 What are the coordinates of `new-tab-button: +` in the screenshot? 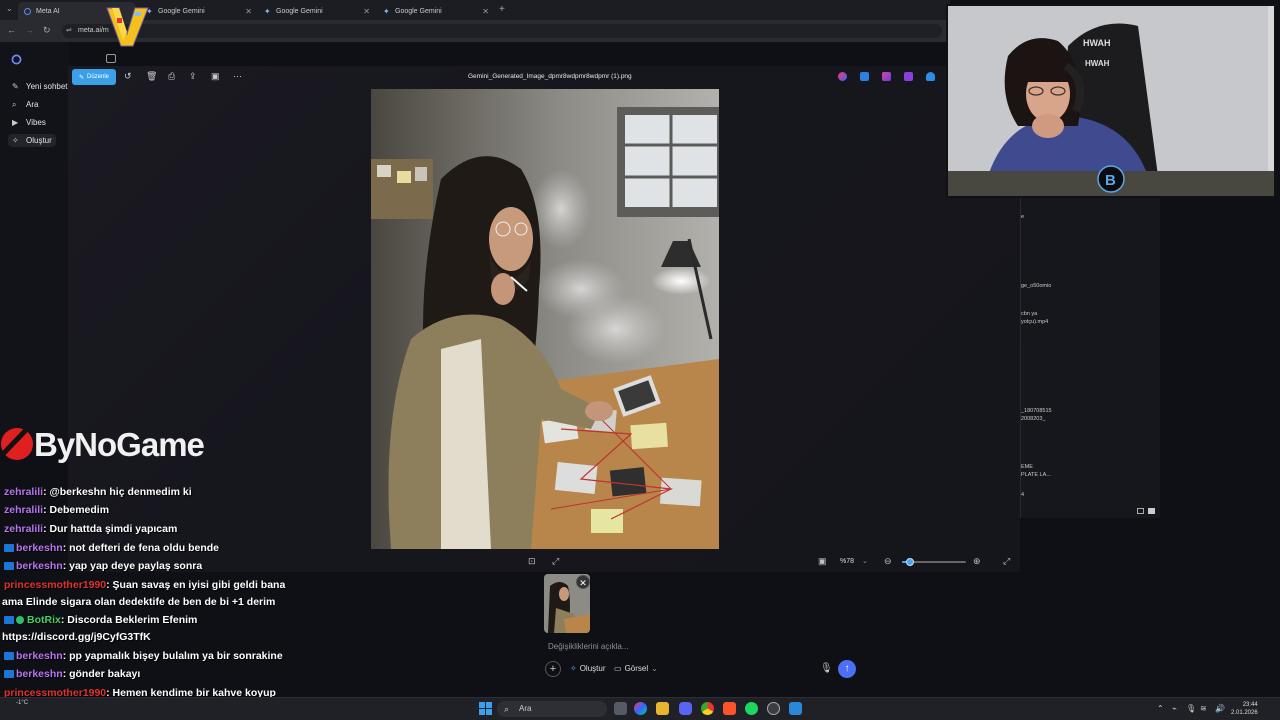 It's located at (502, 9).